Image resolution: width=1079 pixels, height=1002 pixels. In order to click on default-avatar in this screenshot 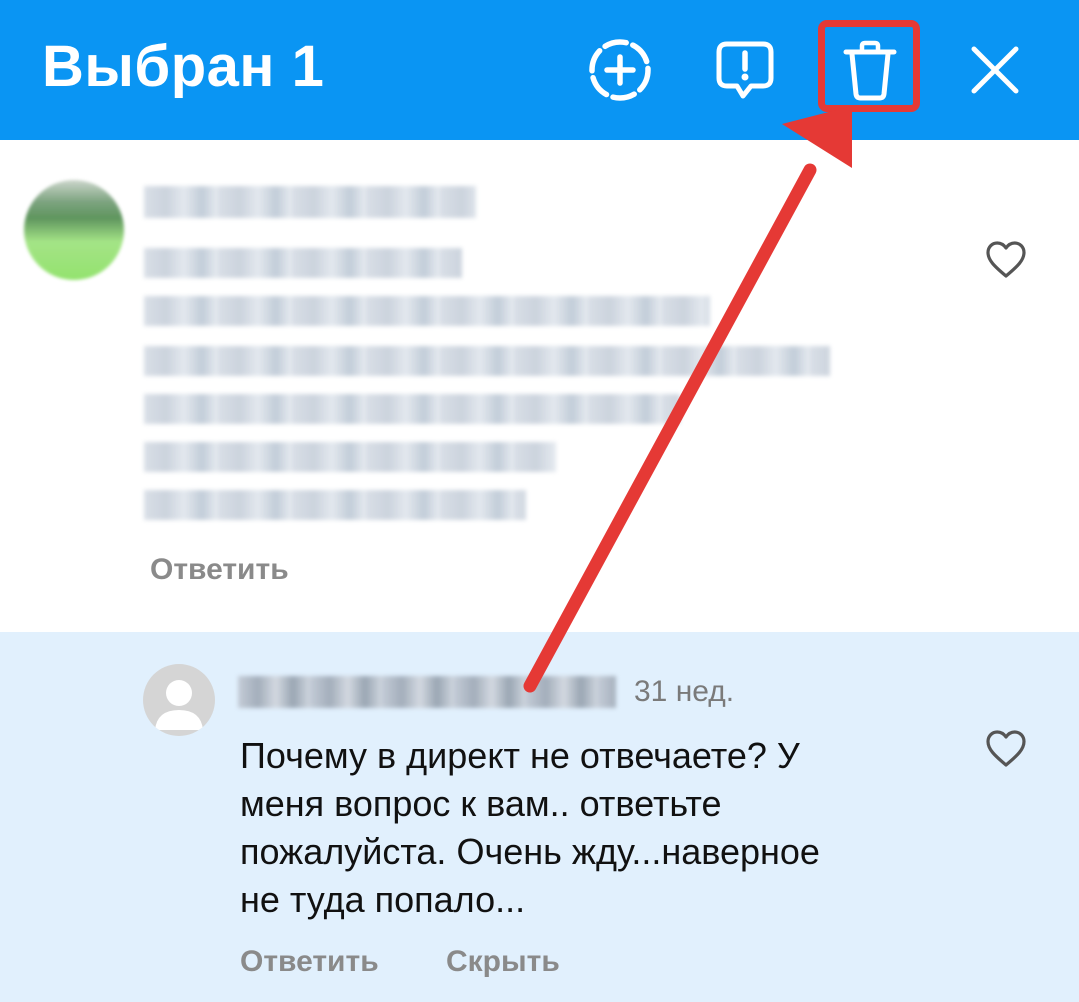, I will do `click(179, 700)`.